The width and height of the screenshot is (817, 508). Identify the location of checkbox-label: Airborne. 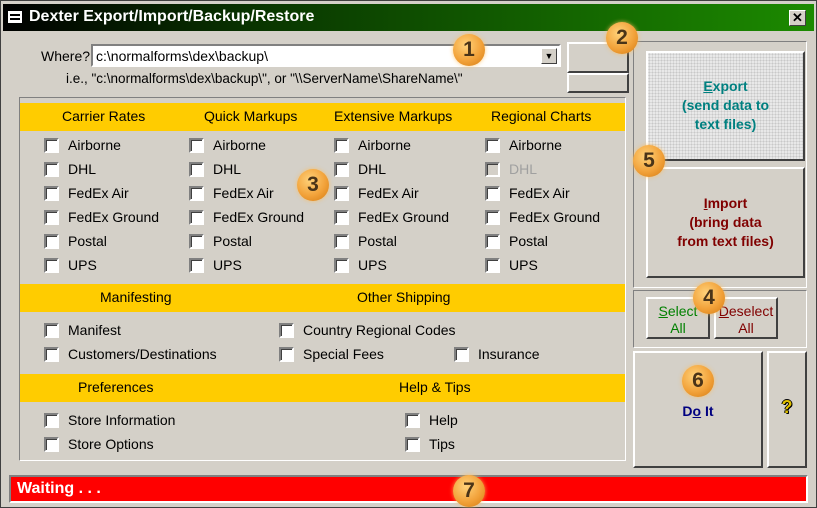
(239, 145).